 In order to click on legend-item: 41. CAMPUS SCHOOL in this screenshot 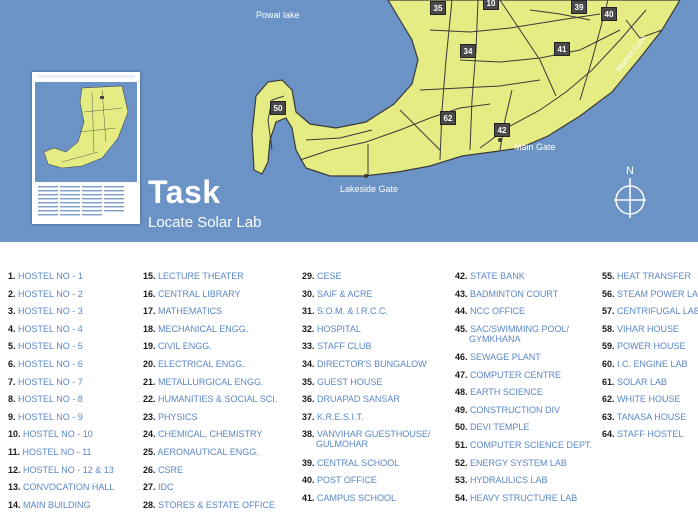, I will do `click(349, 498)`.